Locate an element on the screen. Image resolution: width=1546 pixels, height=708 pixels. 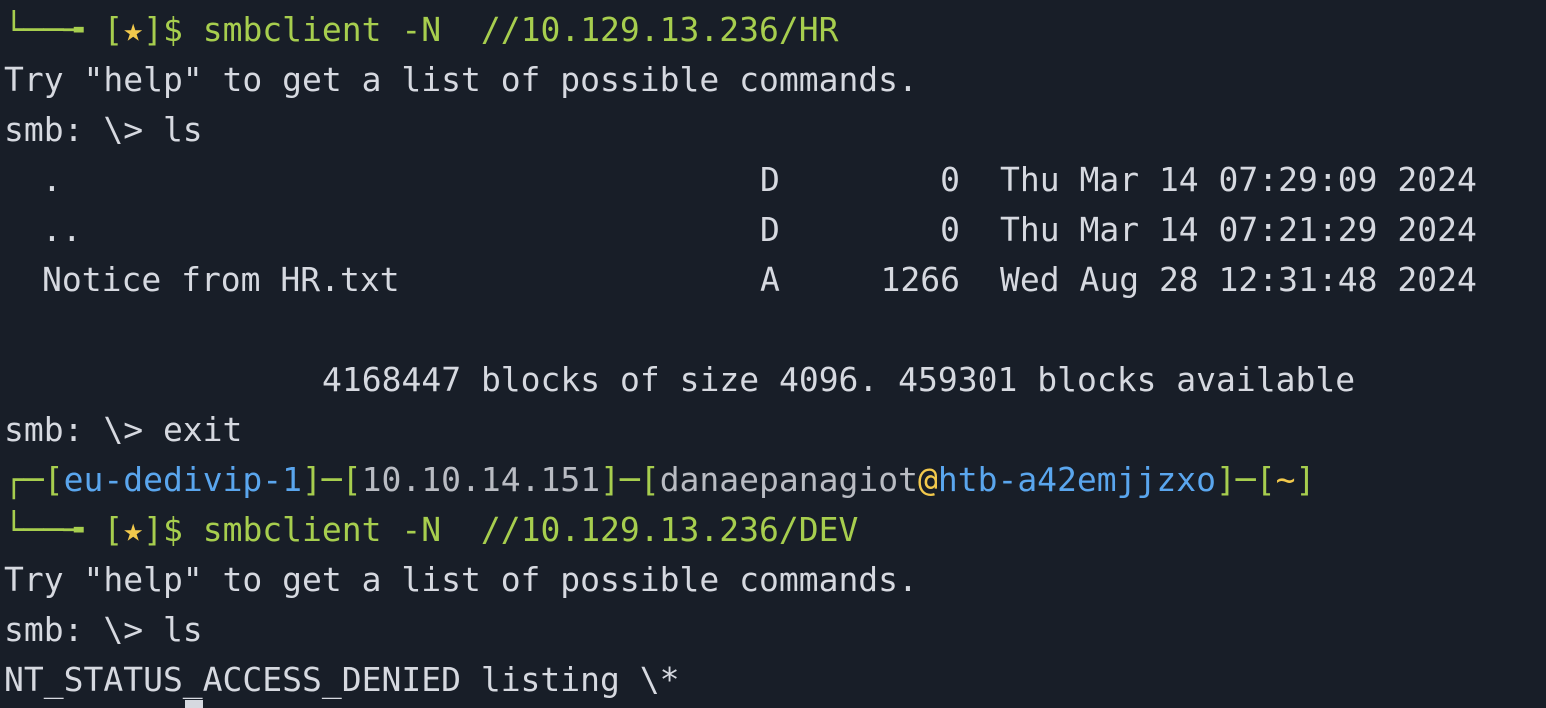
command-text: smbclient -N //10.129.13.236/DEV is located at coordinates (530, 529).